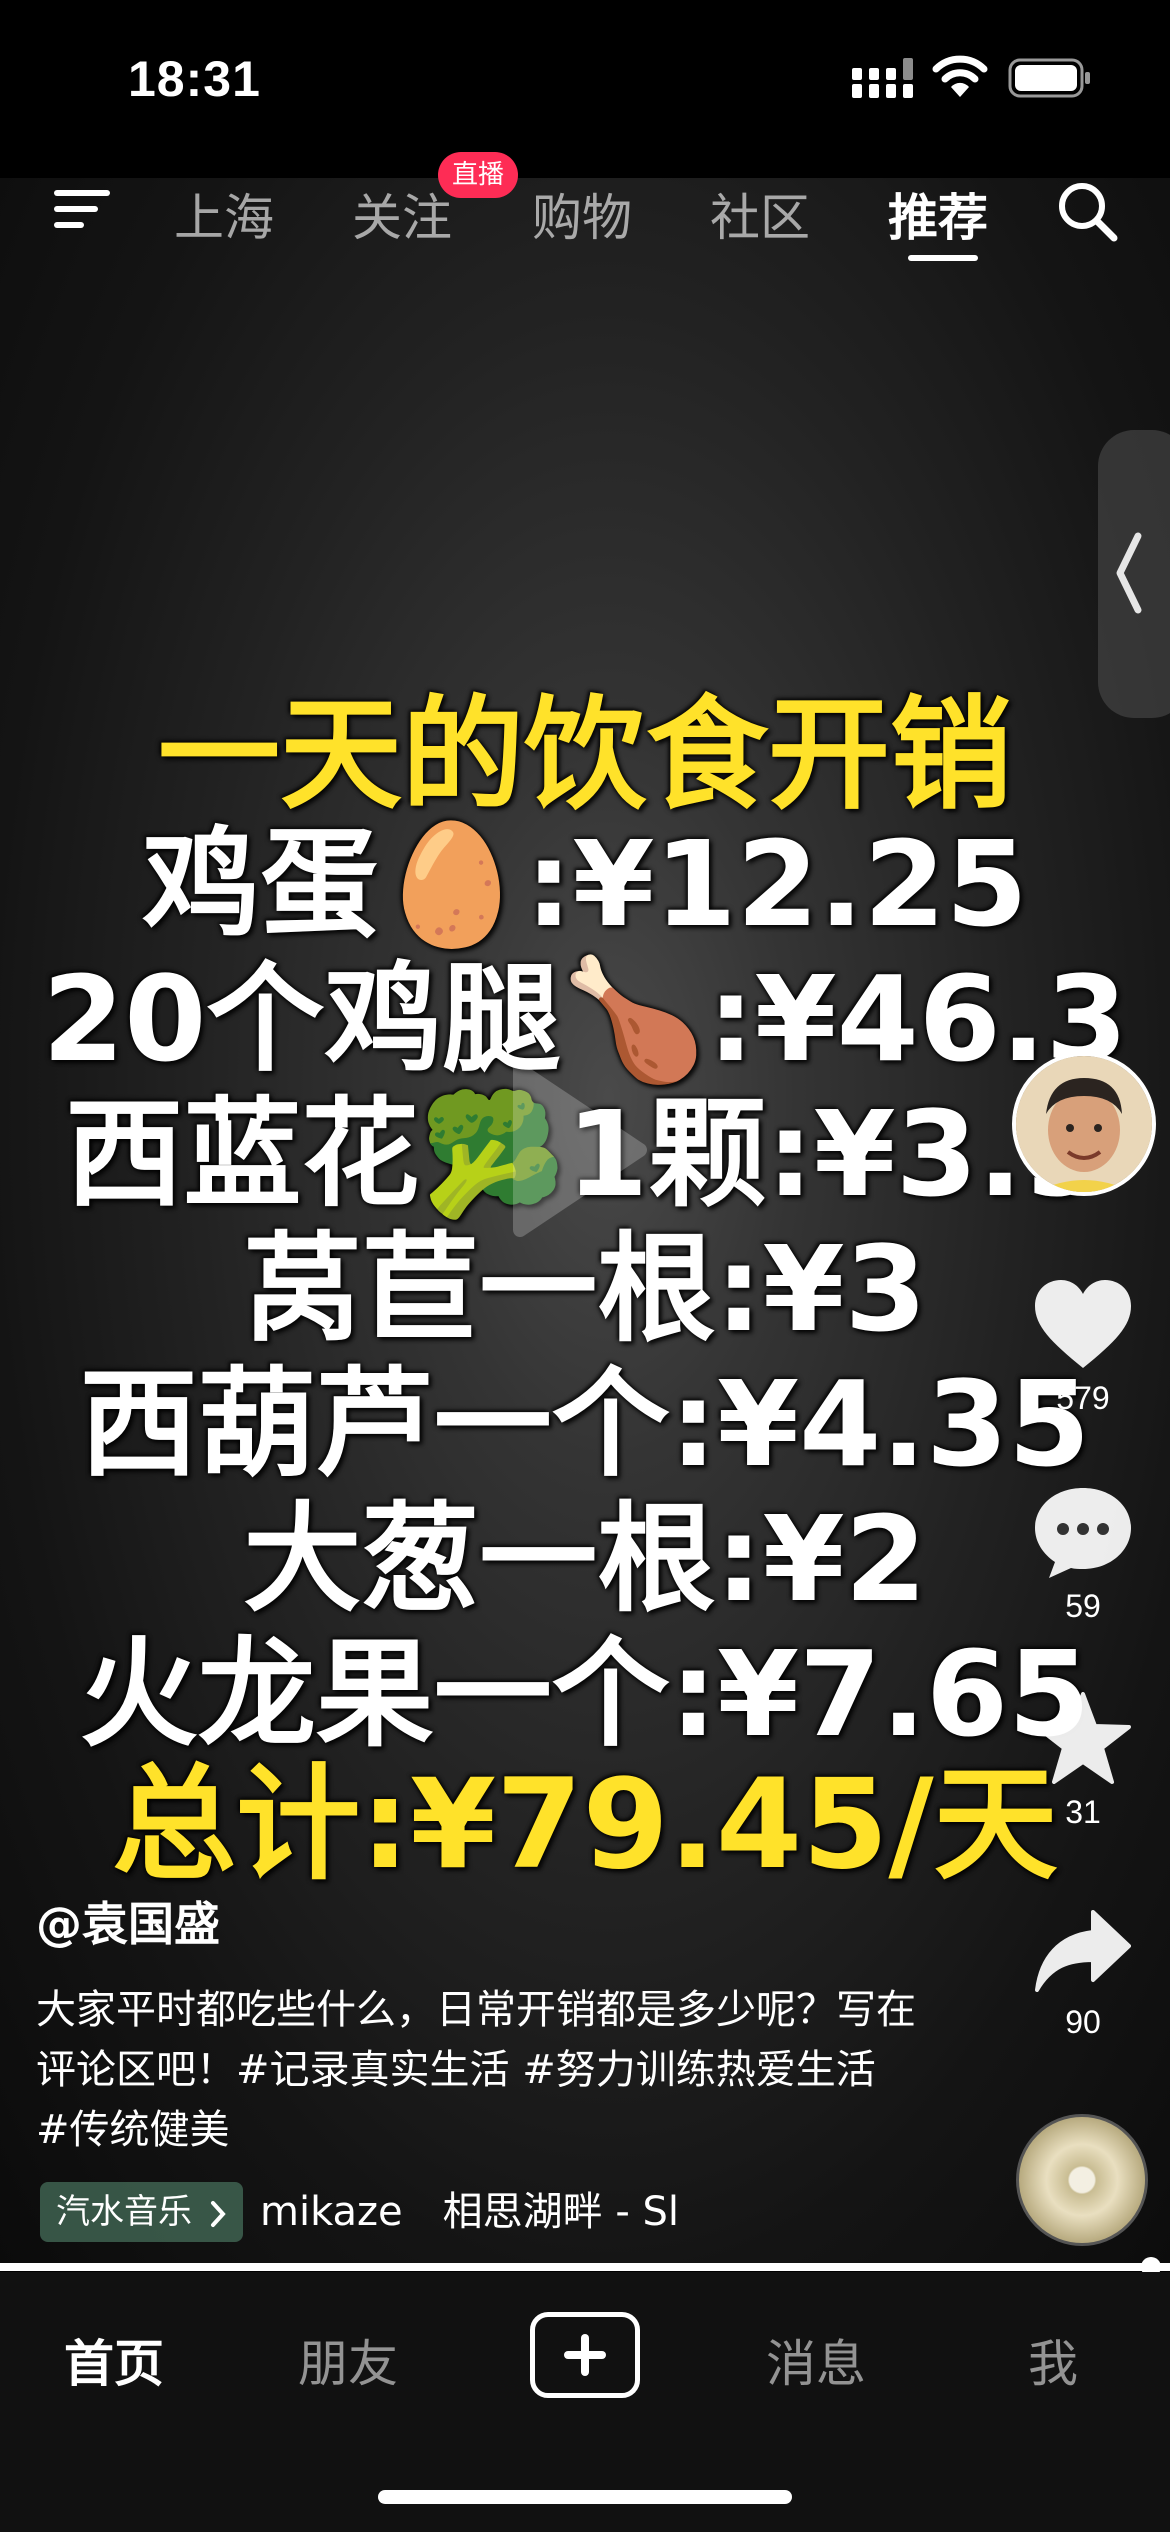  I want to click on live-badge: 直播, so click(478, 175).